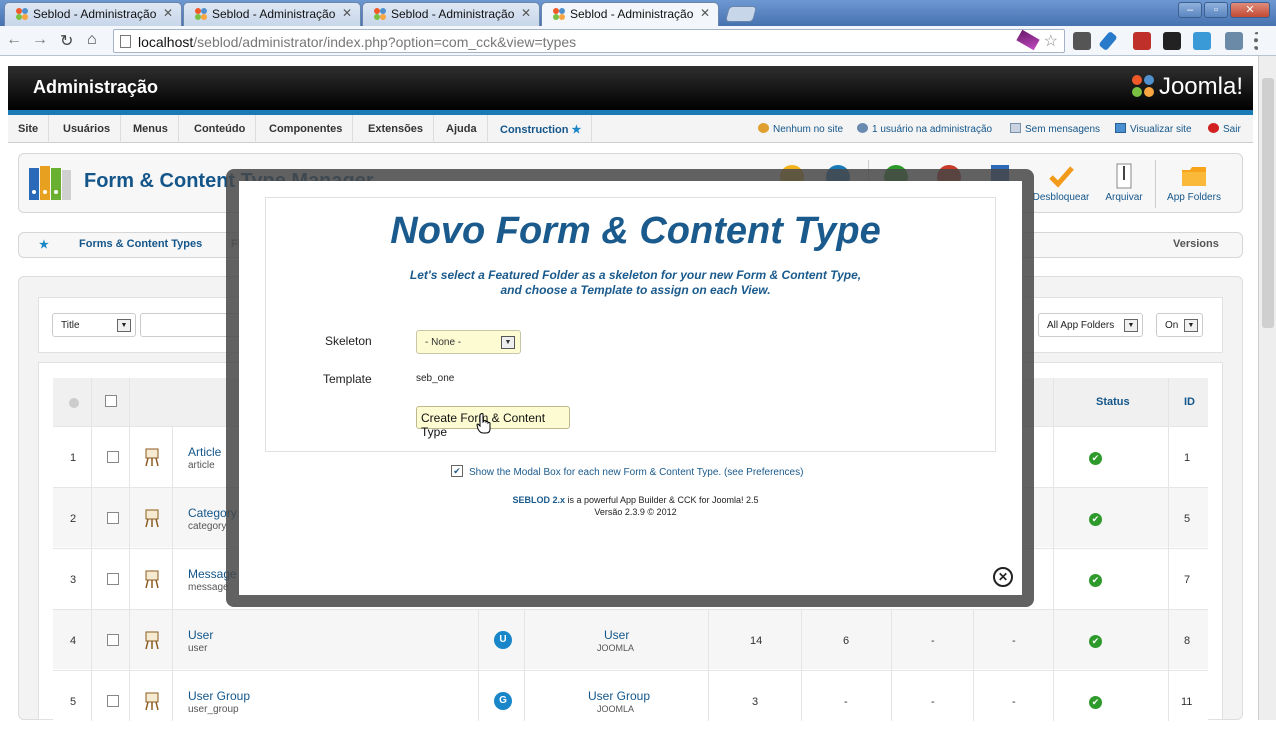 The width and height of the screenshot is (1276, 730). I want to click on row-title-link: User, so click(200, 635).